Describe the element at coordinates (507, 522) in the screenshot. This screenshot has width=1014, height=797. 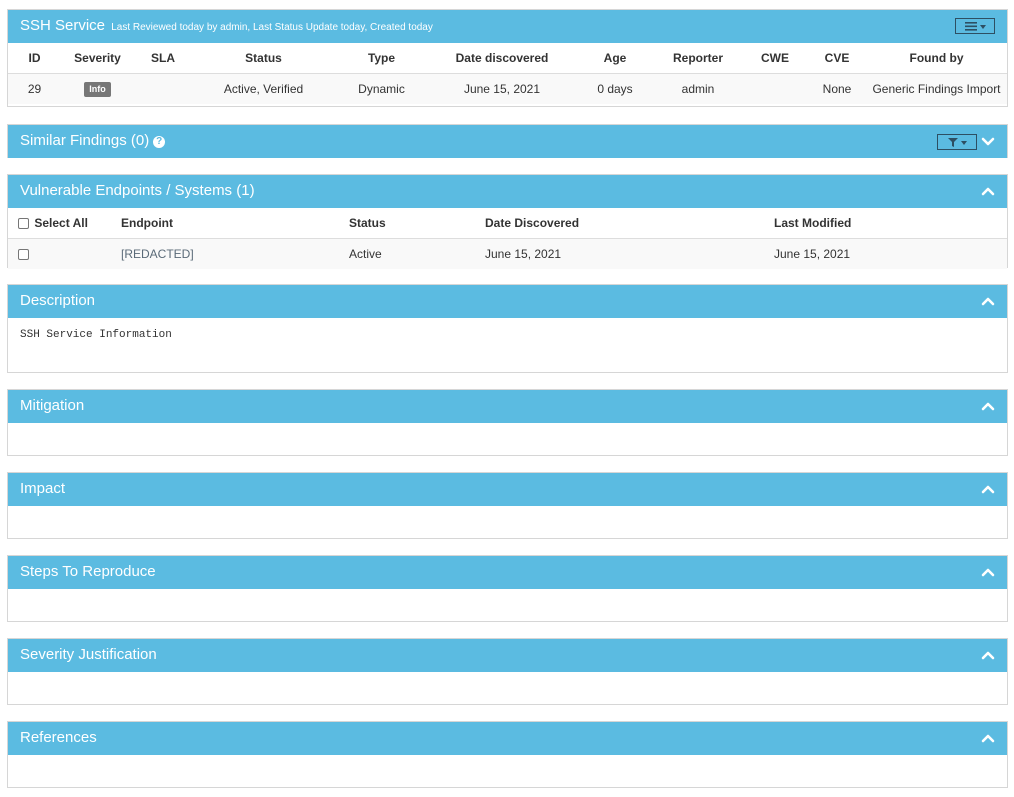
I see `impact-body` at that location.